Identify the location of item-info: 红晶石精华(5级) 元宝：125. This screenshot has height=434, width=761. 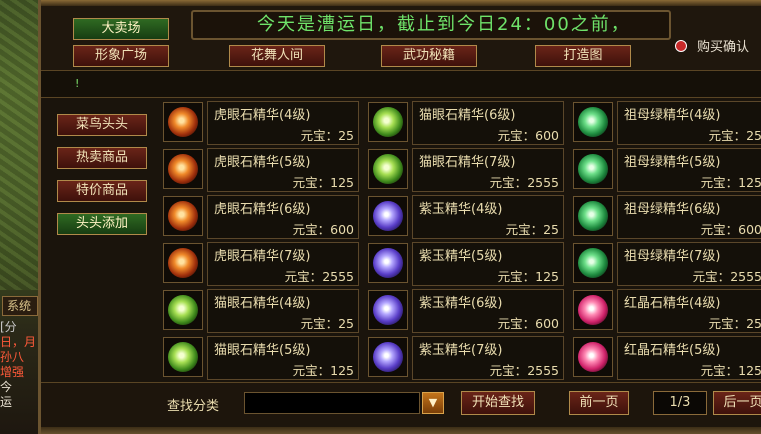
(689, 358).